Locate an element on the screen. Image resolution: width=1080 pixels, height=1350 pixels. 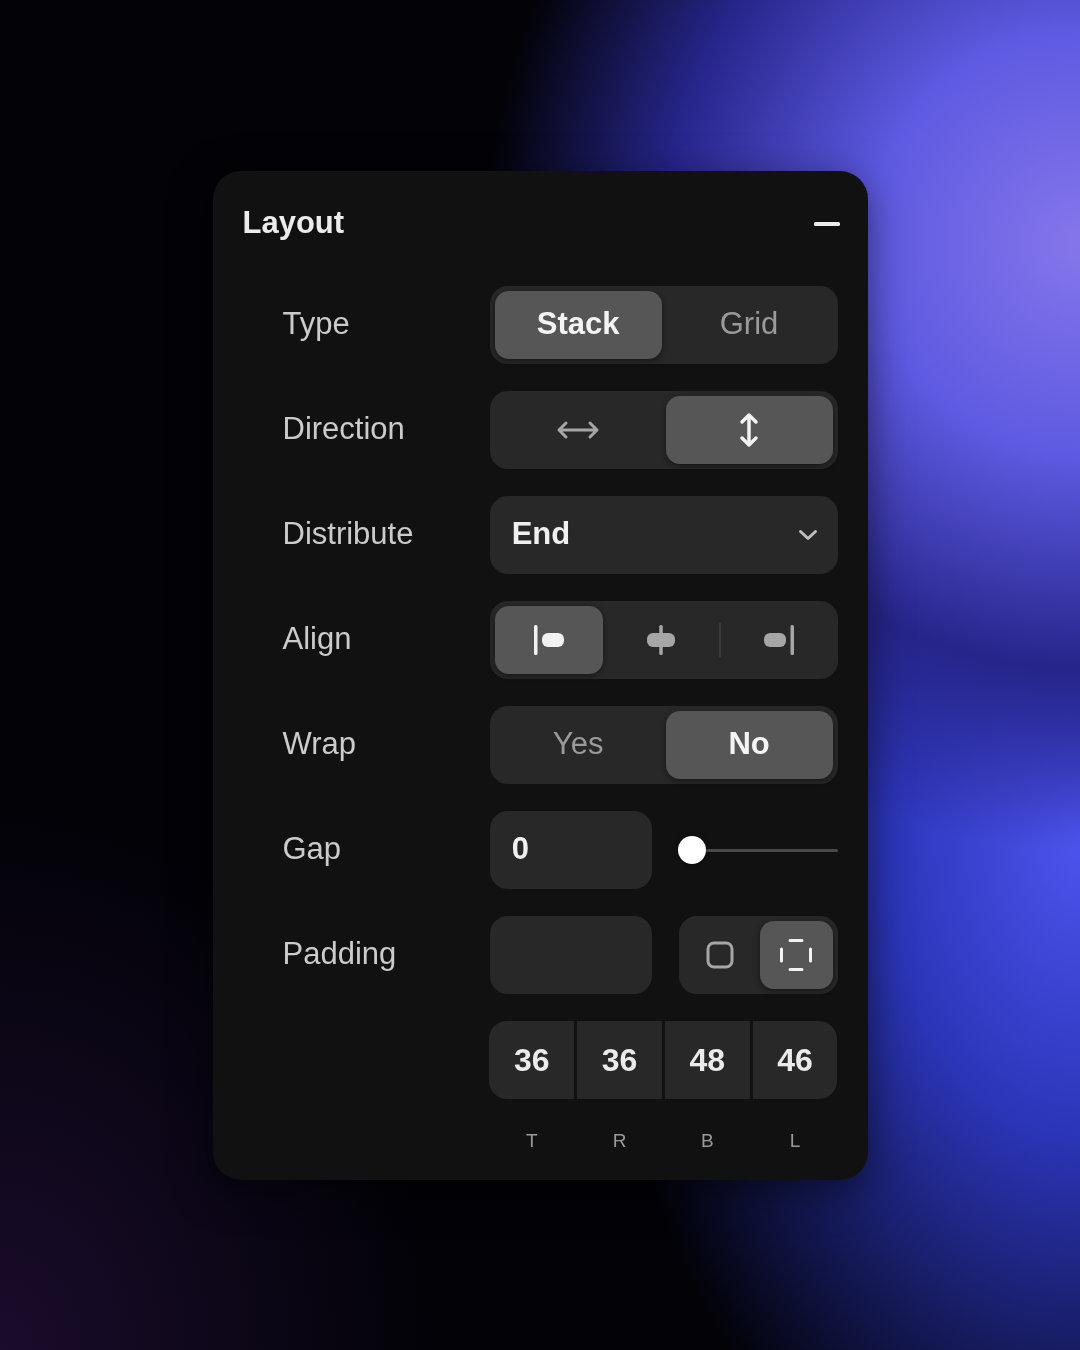
property-label: Direction is located at coordinates (343, 429).